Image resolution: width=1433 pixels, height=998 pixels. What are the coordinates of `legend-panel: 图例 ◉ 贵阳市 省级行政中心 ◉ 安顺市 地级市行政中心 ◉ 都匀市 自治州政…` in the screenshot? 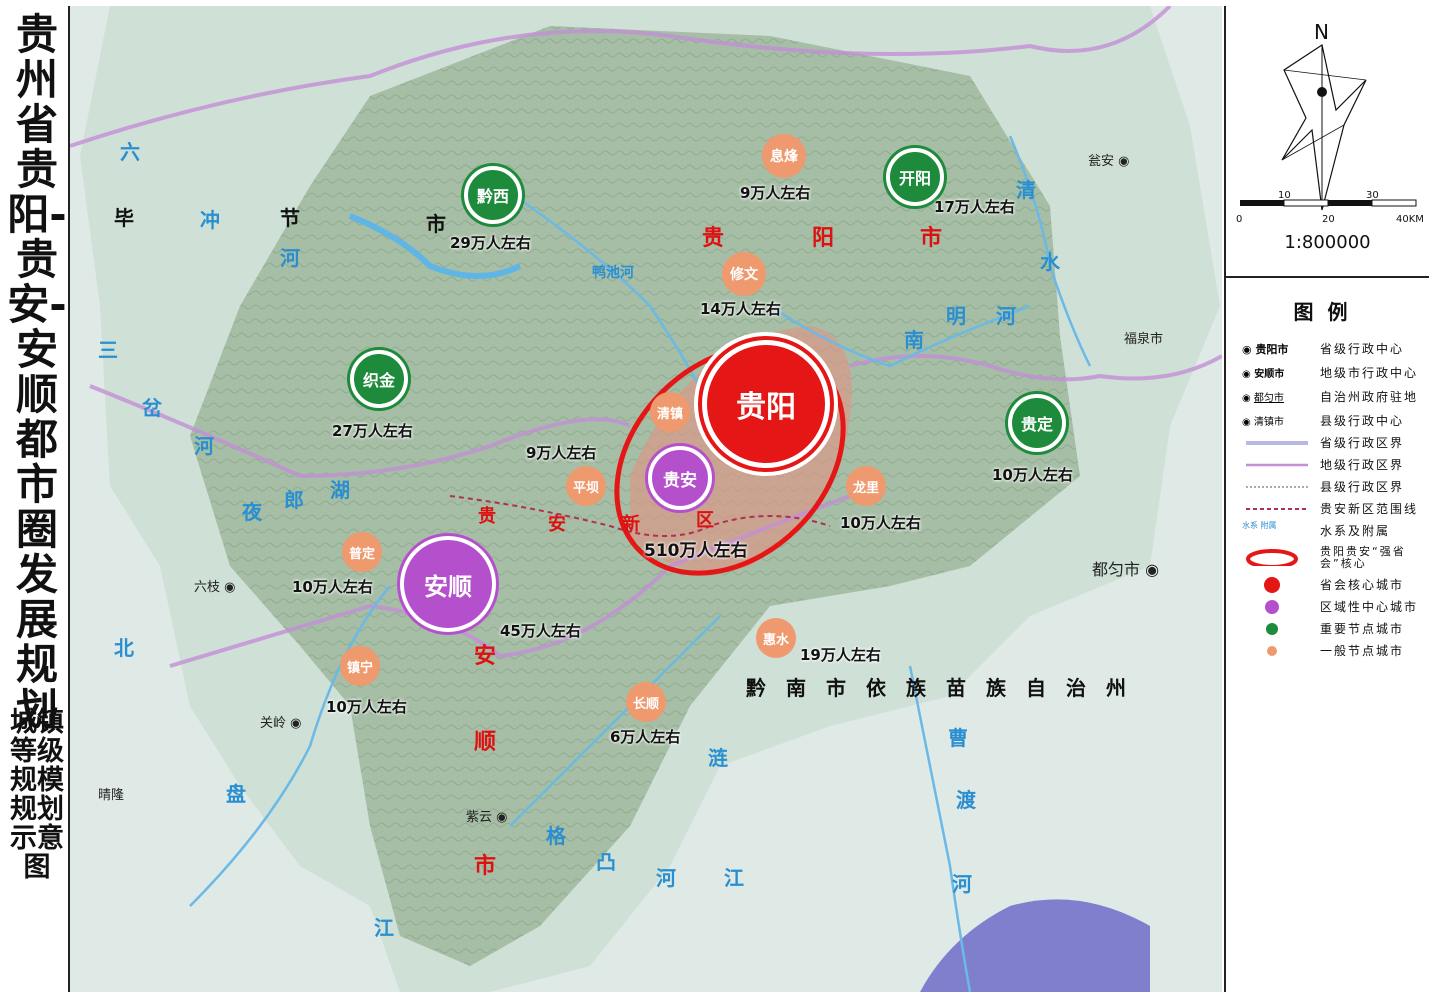 It's located at (1327, 635).